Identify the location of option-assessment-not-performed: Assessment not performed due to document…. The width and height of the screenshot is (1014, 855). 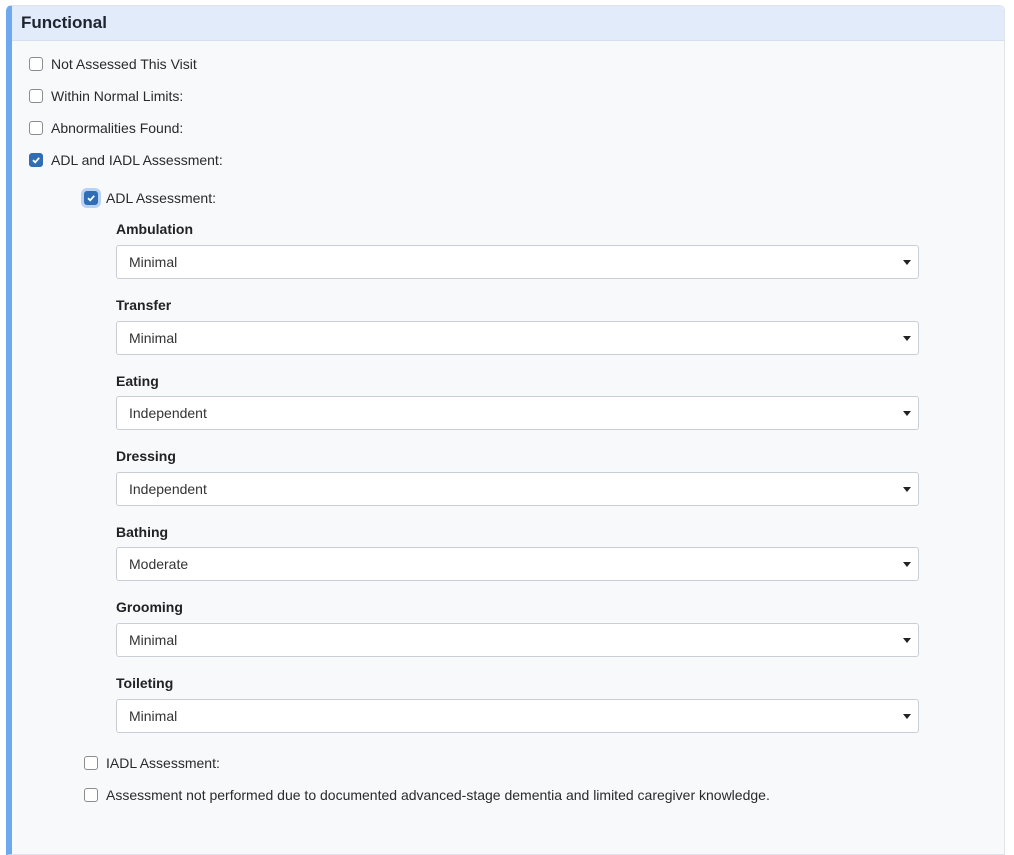
(427, 795).